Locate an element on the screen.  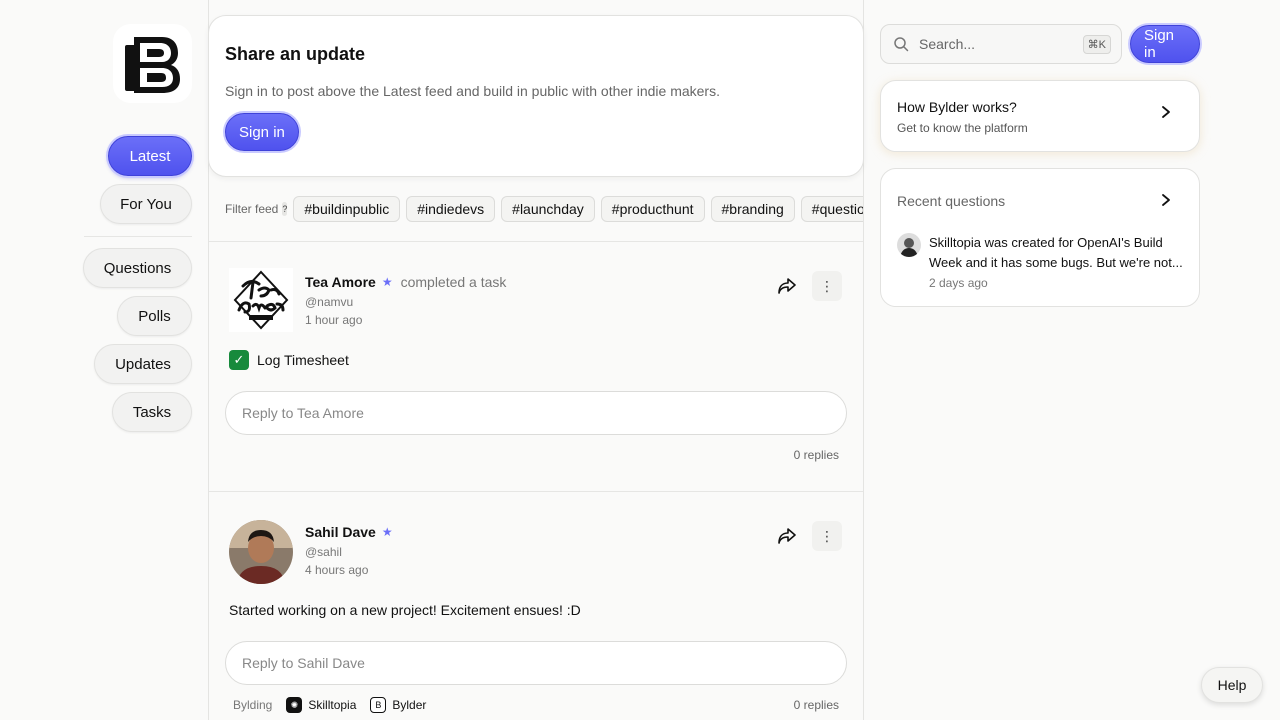
recent-questions-title: Recent questions is located at coordinates (1040, 201).